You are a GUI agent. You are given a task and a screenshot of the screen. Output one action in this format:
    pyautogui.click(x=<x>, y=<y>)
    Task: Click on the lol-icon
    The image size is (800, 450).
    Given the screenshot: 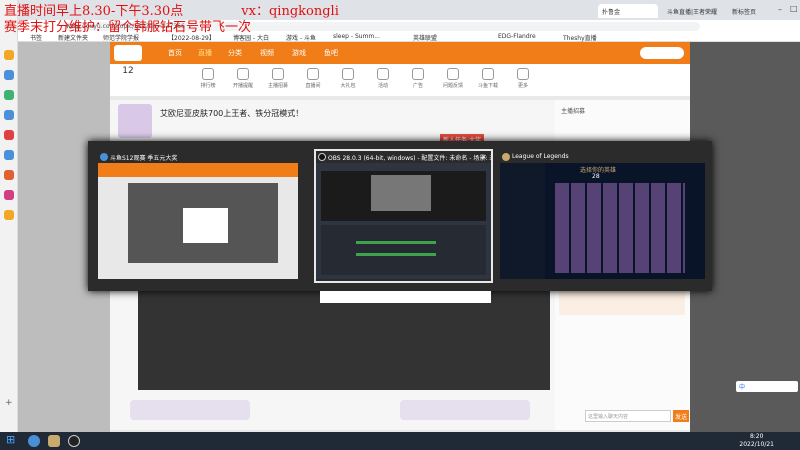 What is the action you would take?
    pyautogui.click(x=54, y=441)
    